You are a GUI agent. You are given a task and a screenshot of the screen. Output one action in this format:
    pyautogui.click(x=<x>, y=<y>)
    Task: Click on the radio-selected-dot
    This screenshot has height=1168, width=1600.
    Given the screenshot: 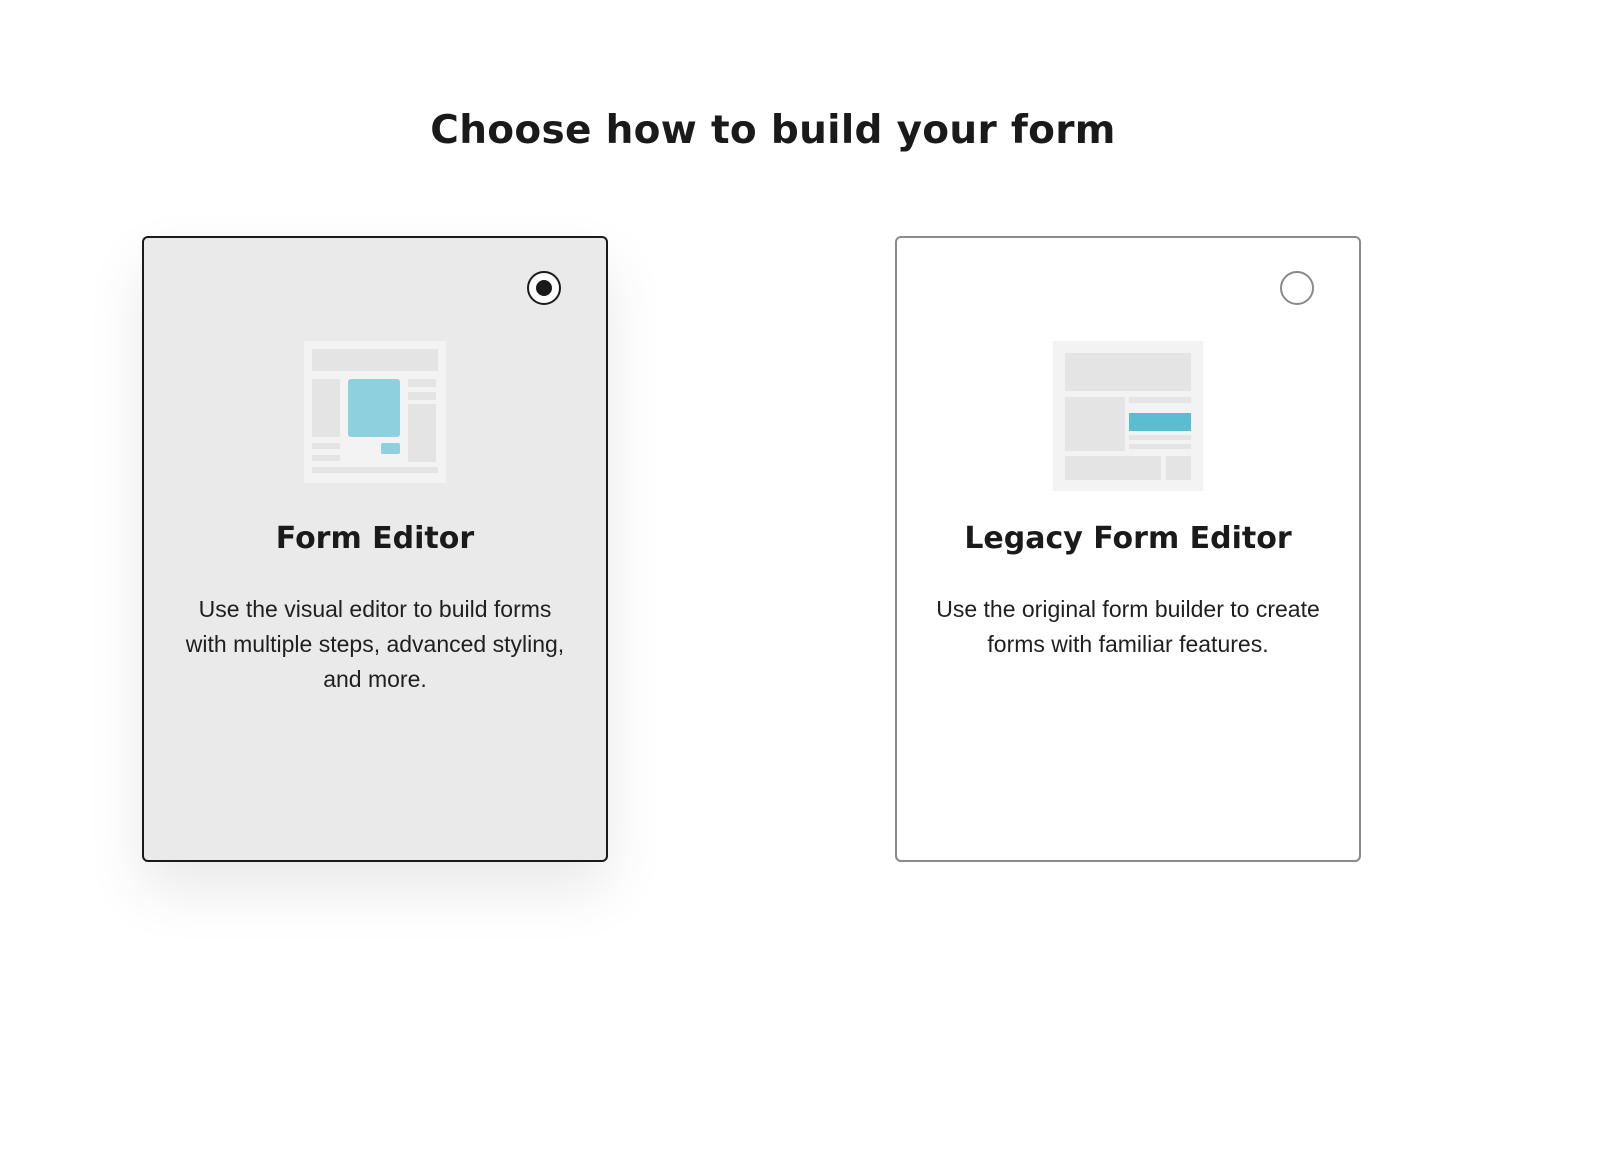 What is the action you would take?
    pyautogui.click(x=544, y=288)
    